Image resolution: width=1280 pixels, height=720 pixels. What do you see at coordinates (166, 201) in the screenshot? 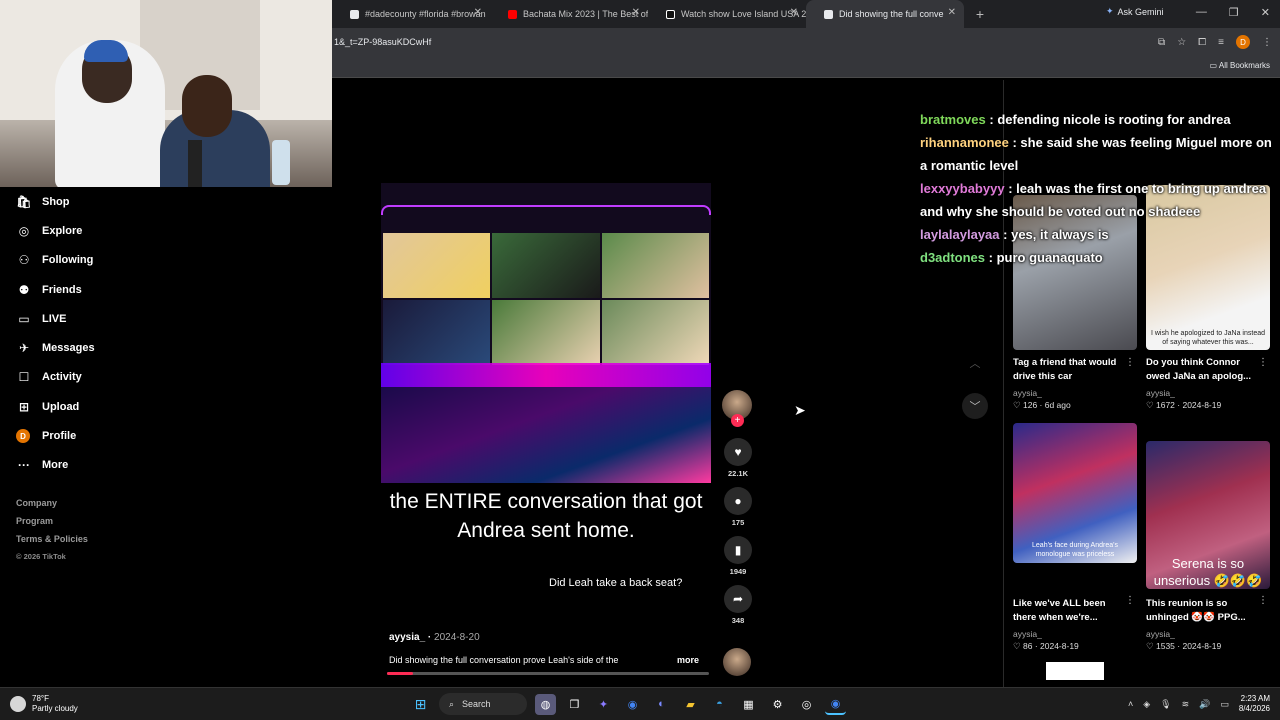
I see `sidebar-item-shop: 🛍 Shop` at bounding box center [166, 201].